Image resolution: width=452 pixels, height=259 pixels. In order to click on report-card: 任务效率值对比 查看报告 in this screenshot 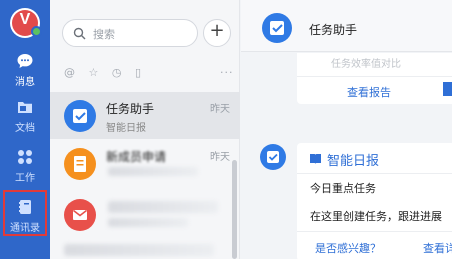, I will do `click(374, 78)`.